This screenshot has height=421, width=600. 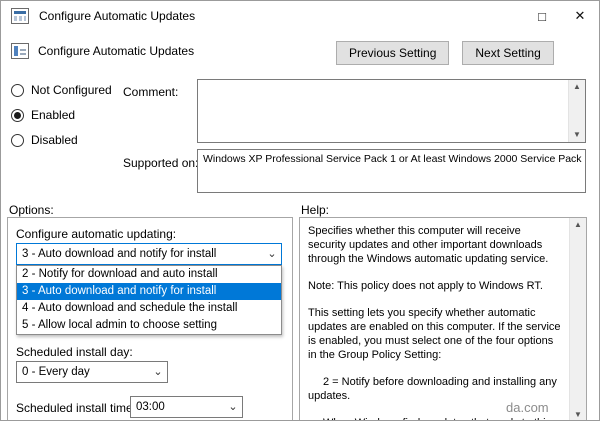 I want to click on radio-option-disabled: Disabled, so click(x=61, y=140).